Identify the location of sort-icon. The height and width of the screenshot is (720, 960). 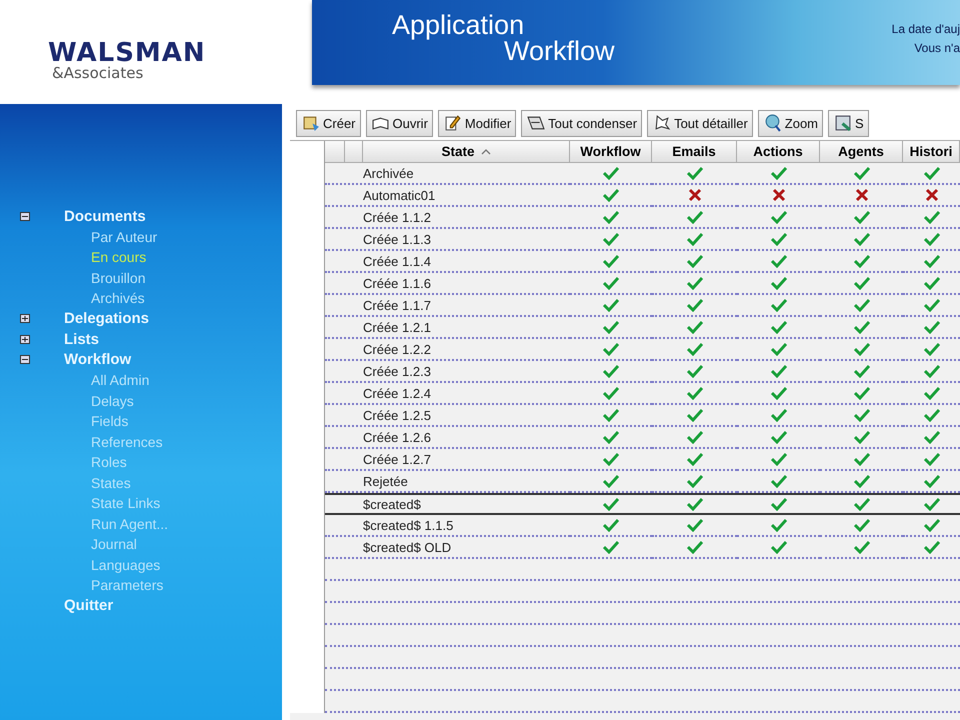
(485, 151).